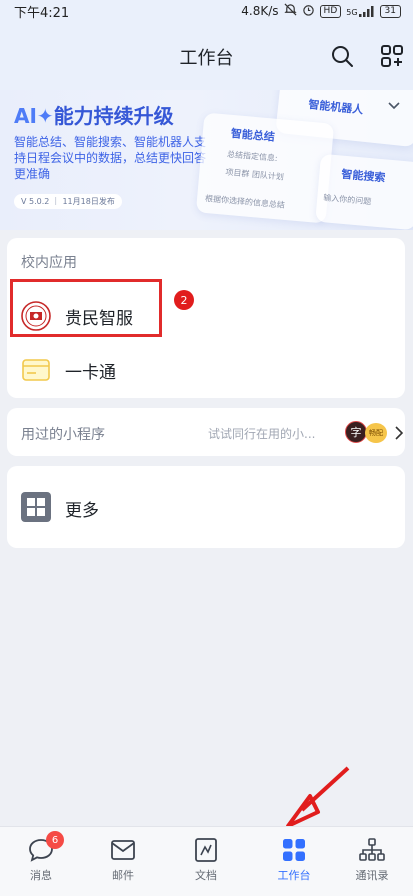 This screenshot has width=413, height=896. I want to click on more-label: 更多, so click(82, 511).